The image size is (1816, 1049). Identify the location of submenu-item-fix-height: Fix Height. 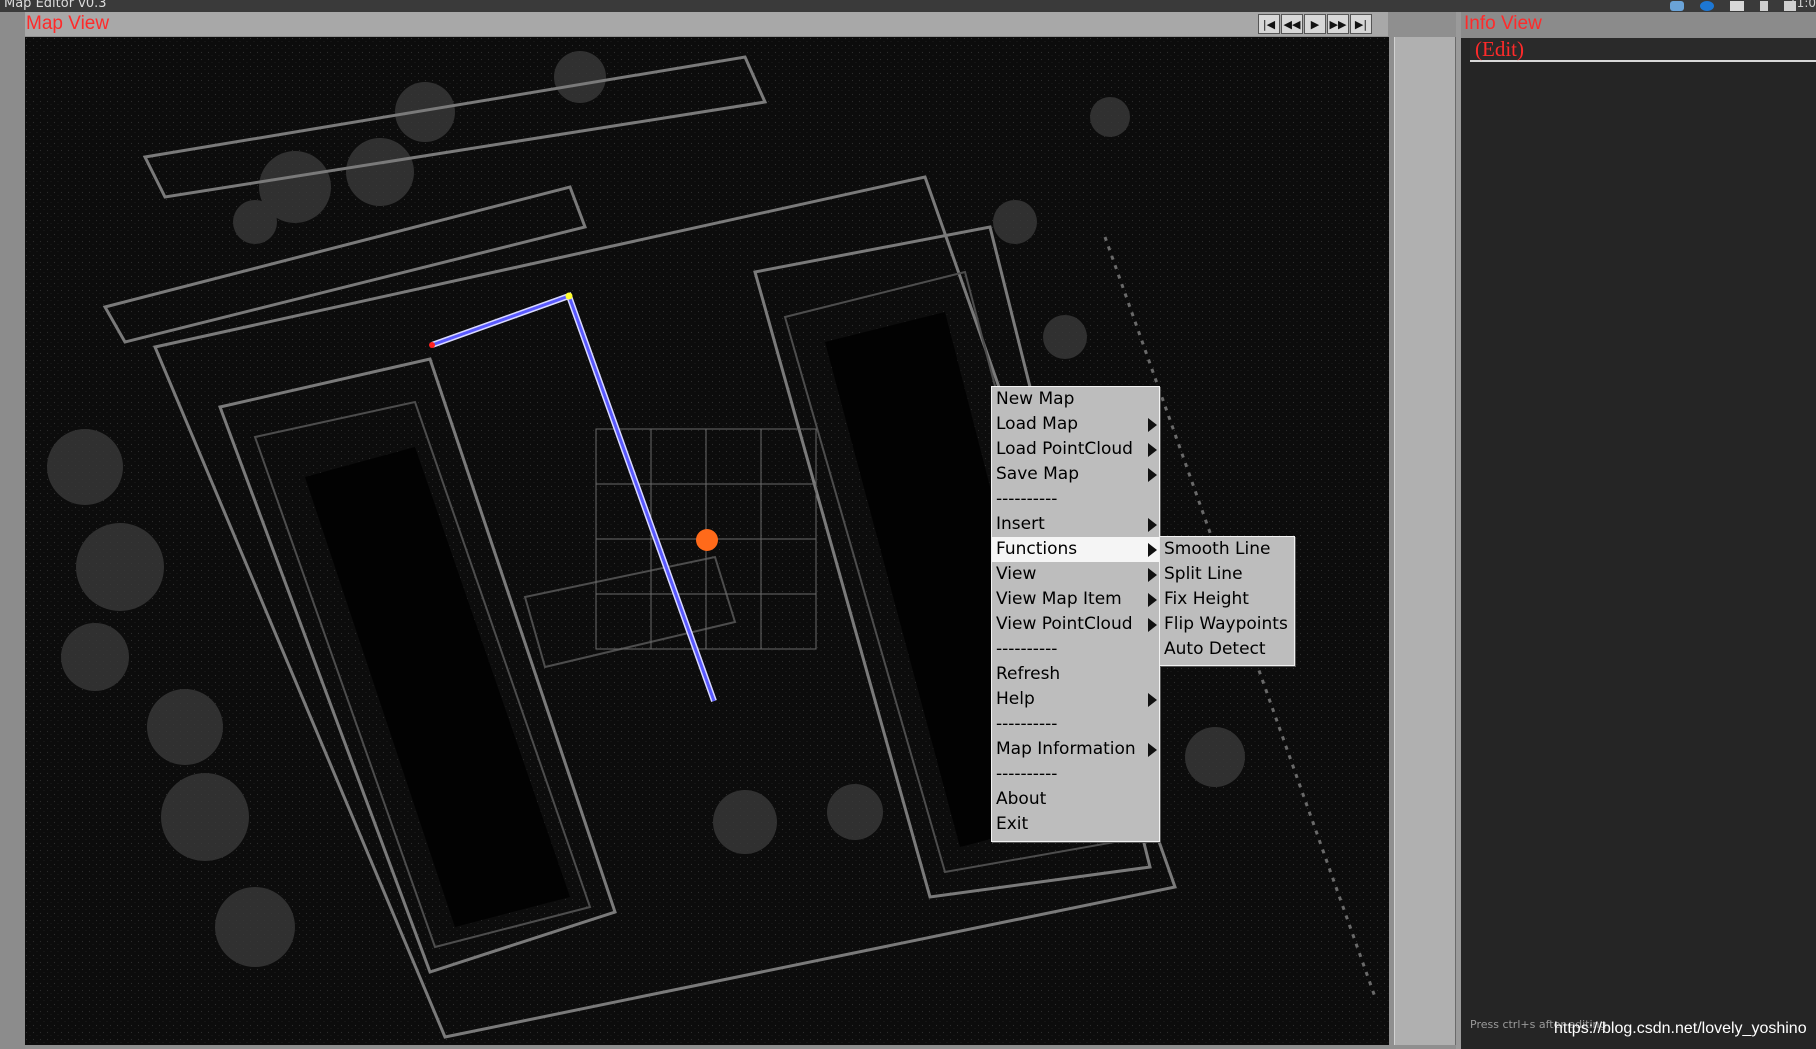
(1227, 599).